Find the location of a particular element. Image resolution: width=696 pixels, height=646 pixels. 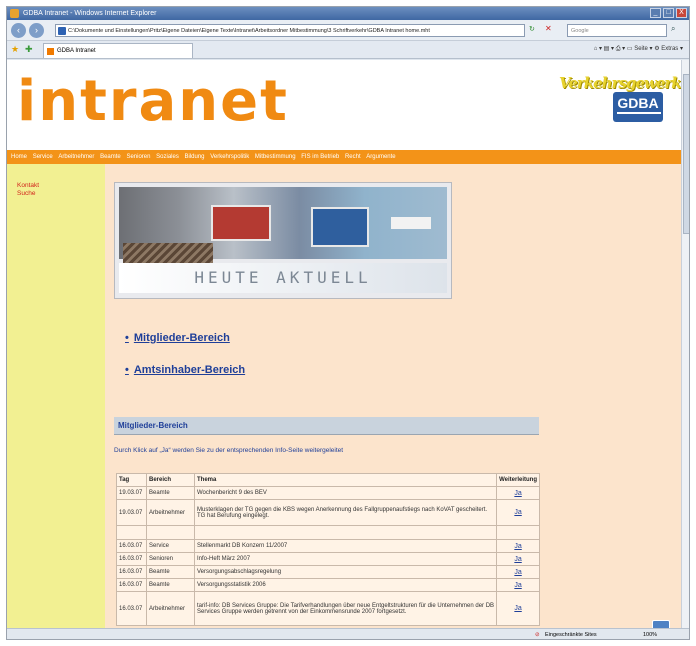

search-placeholder: Google is located at coordinates (580, 31).